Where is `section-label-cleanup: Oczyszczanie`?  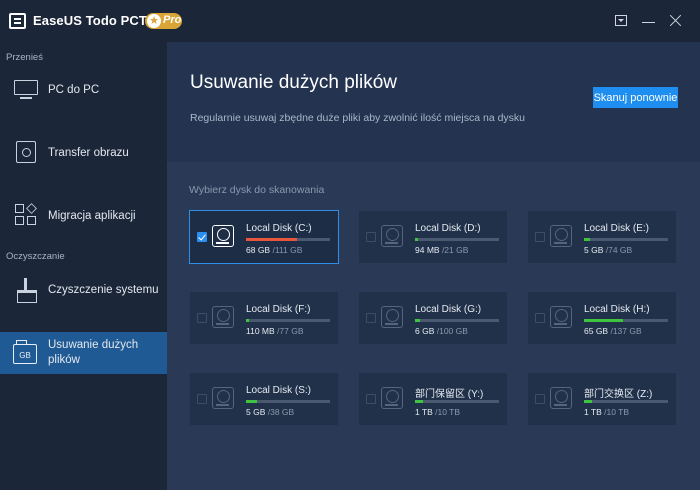
section-label-cleanup: Oczyszczanie is located at coordinates (35, 256).